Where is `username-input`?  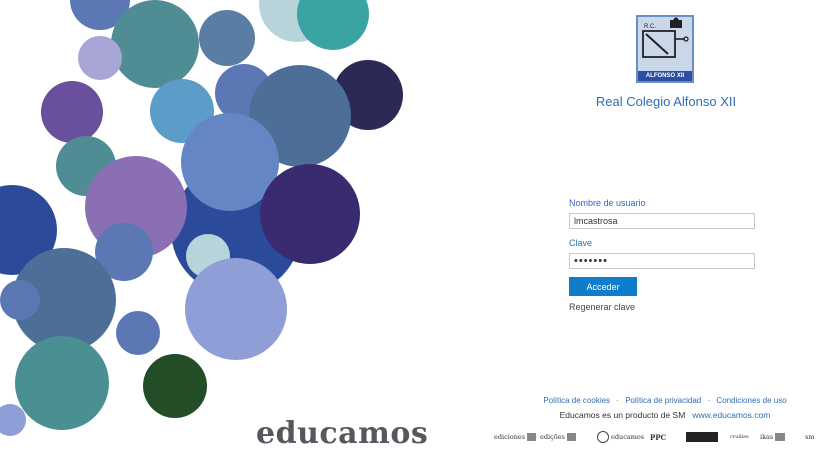 username-input is located at coordinates (662, 221).